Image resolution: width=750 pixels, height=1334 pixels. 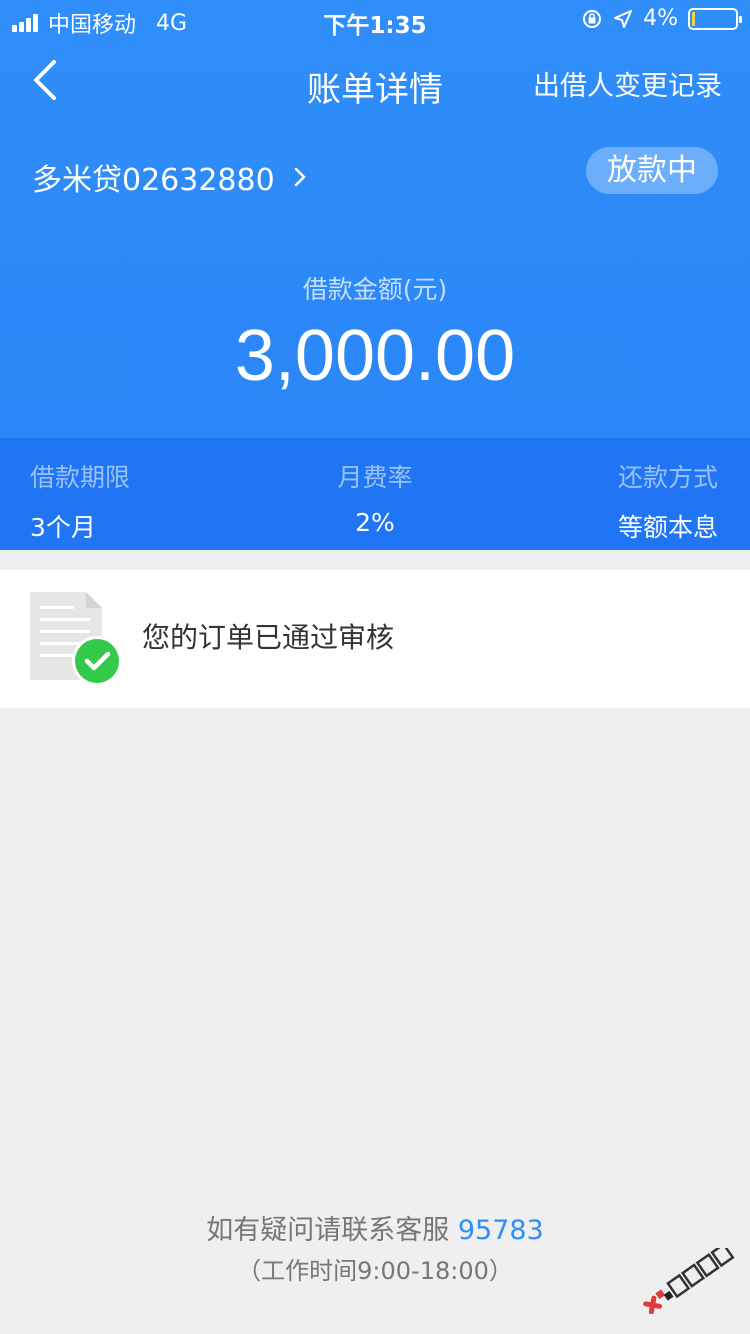 What do you see at coordinates (652, 170) in the screenshot?
I see `loan-status-badge: 放款中` at bounding box center [652, 170].